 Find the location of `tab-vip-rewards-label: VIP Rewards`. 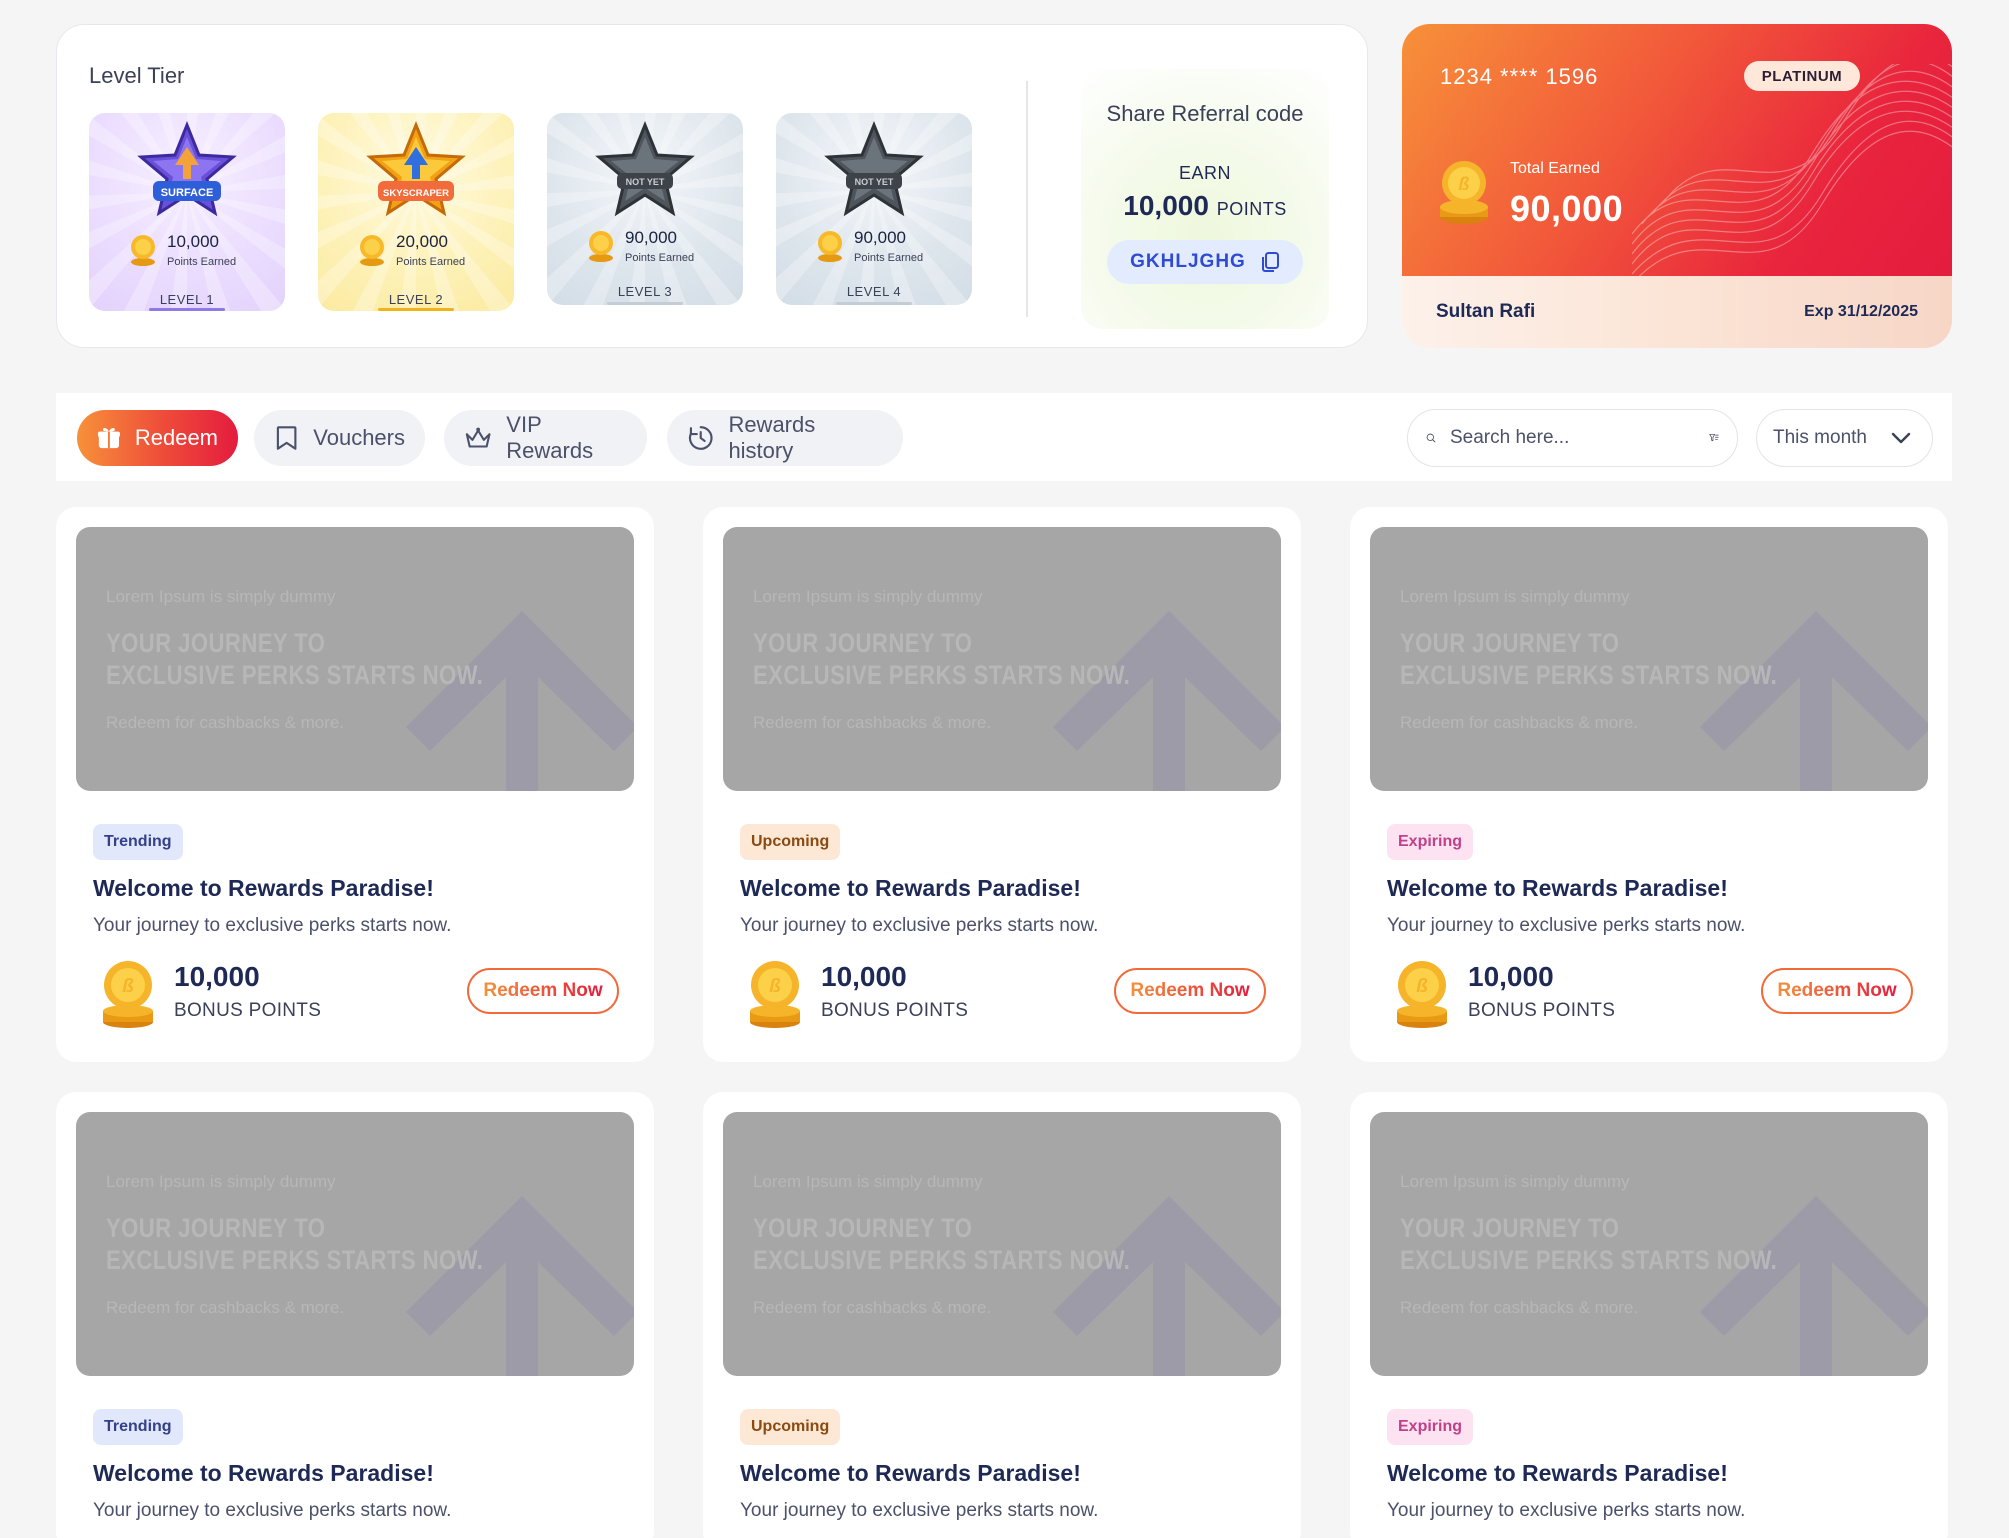

tab-vip-rewards-label: VIP Rewards is located at coordinates (550, 437).